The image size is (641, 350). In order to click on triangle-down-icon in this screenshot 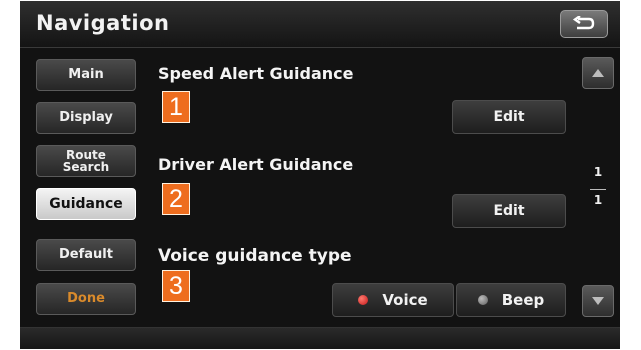, I will do `click(598, 301)`.